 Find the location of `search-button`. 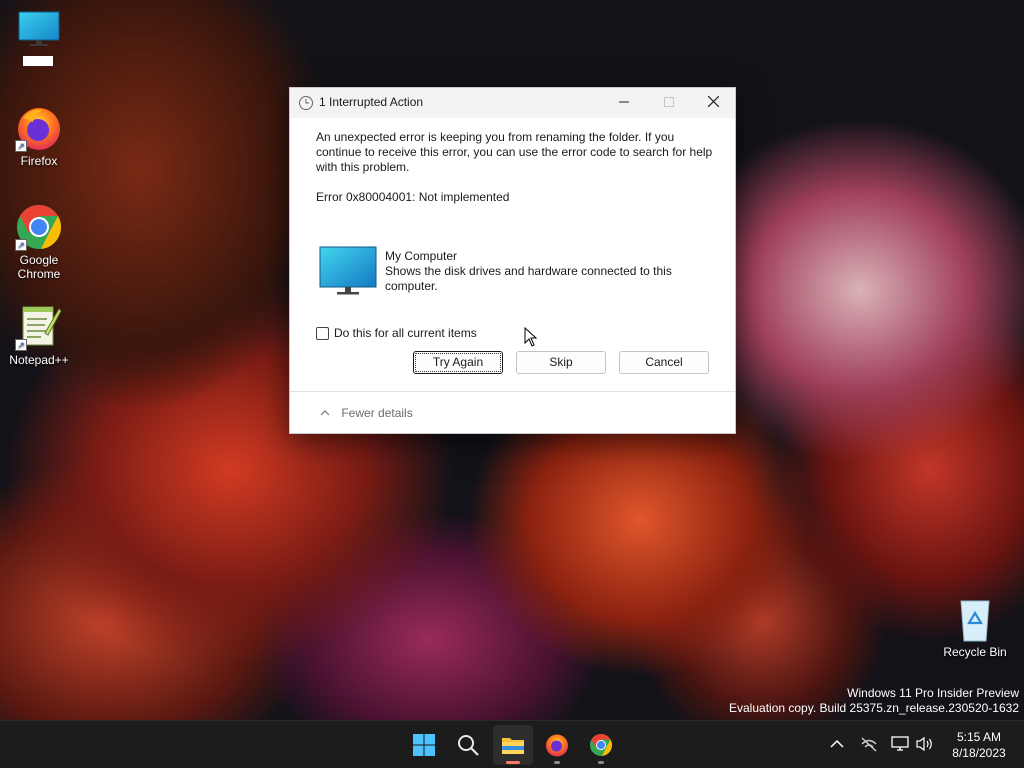

search-button is located at coordinates (468, 745).